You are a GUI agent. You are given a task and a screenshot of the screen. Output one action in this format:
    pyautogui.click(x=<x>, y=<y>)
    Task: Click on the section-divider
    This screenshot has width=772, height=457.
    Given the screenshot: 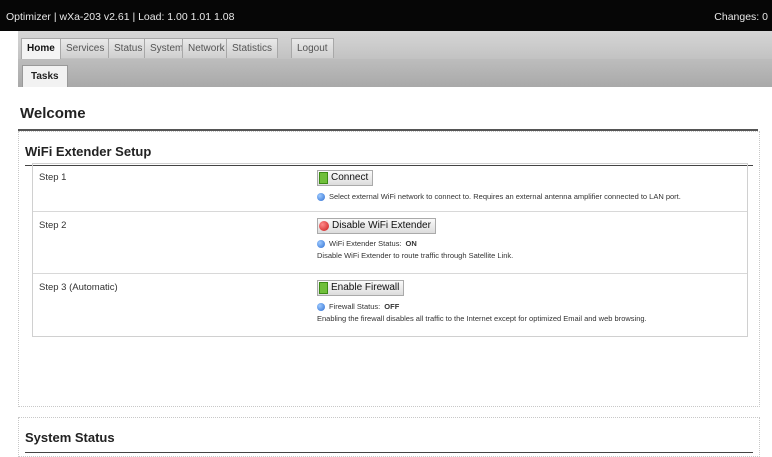 What is the action you would take?
    pyautogui.click(x=389, y=452)
    